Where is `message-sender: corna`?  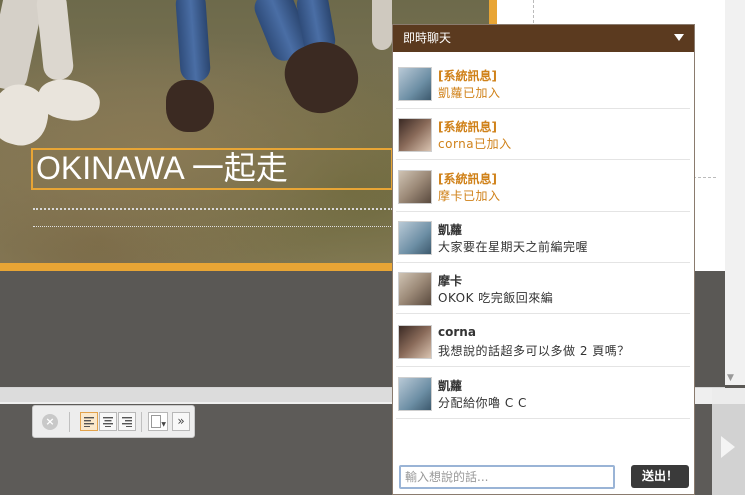
message-sender: corna is located at coordinates (457, 332).